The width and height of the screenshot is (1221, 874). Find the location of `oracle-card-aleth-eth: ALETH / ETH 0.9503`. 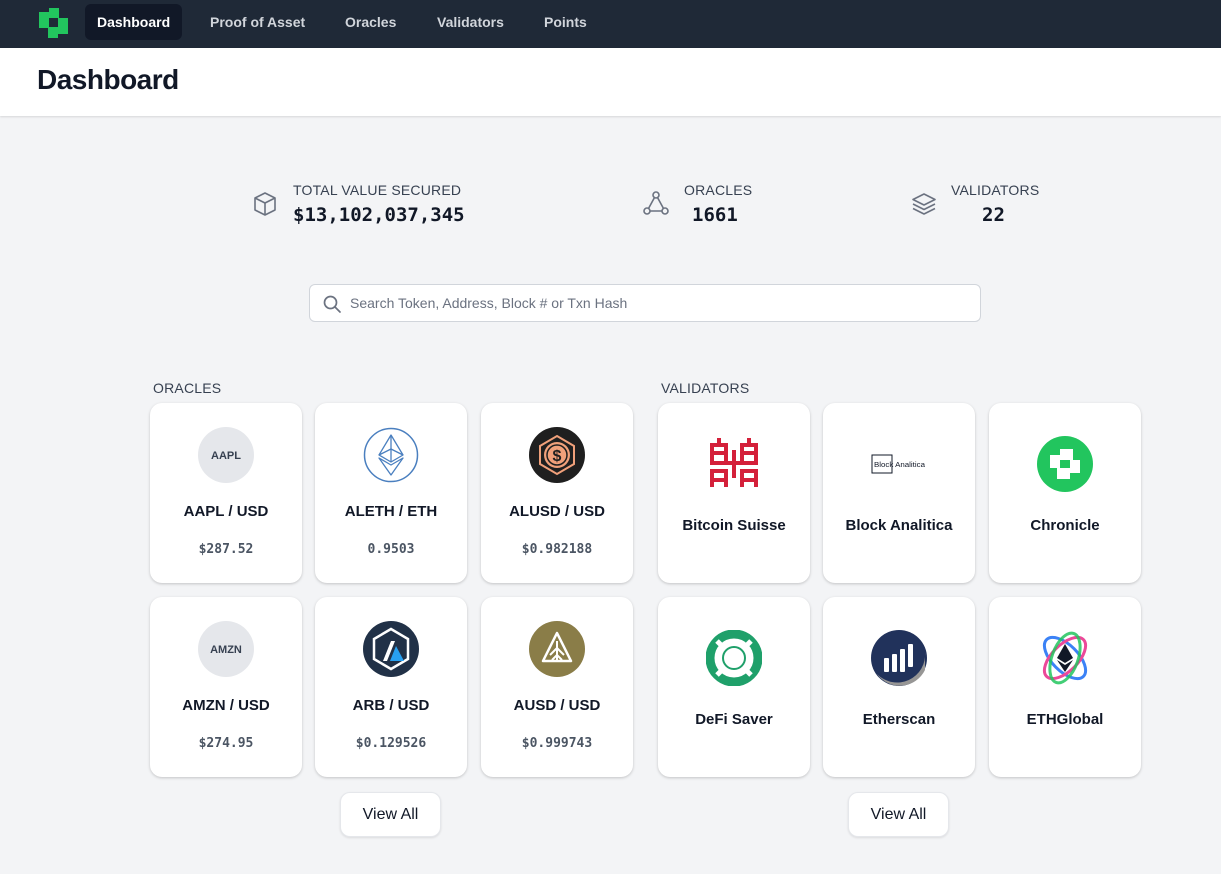

oracle-card-aleth-eth: ALETH / ETH 0.9503 is located at coordinates (391, 493).